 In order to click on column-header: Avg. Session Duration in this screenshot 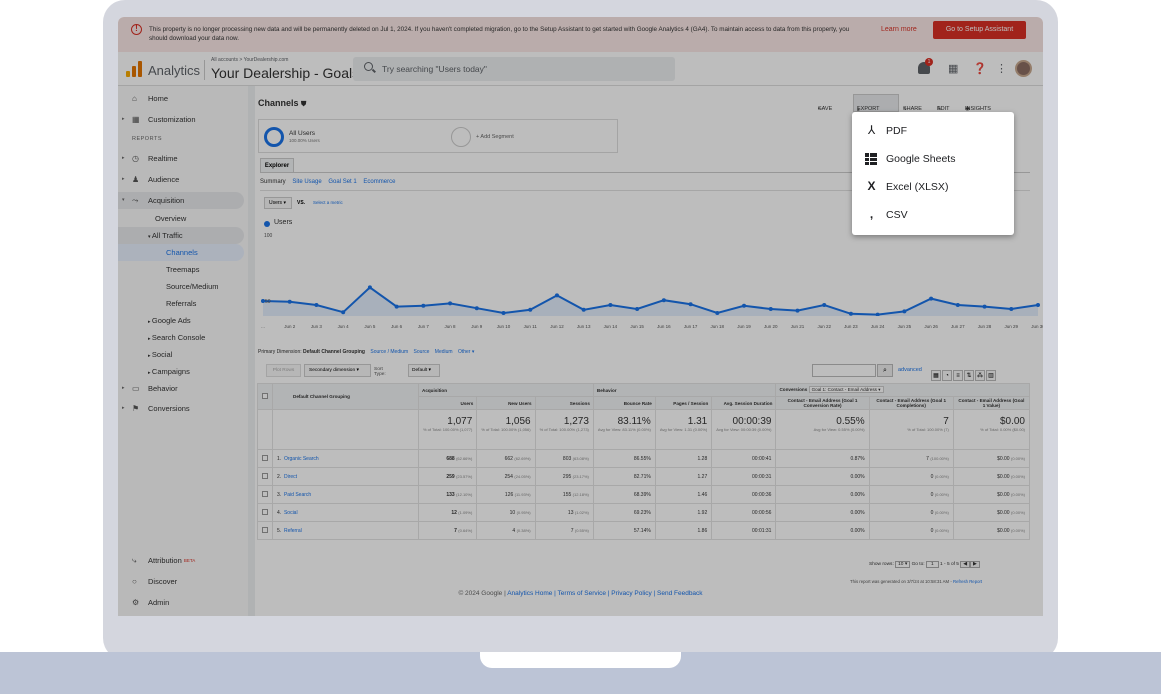, I will do `click(744, 403)`.